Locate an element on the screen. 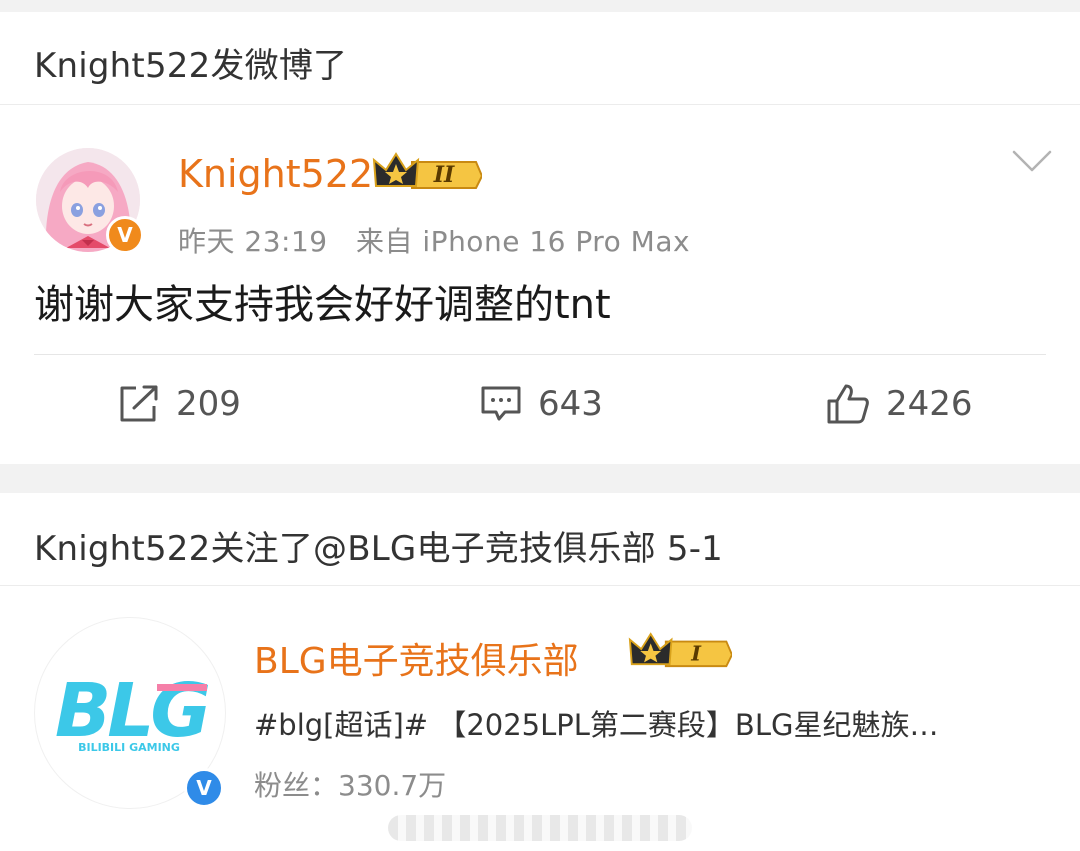 The height and width of the screenshot is (851, 1080). share-icon is located at coordinates (139, 403).